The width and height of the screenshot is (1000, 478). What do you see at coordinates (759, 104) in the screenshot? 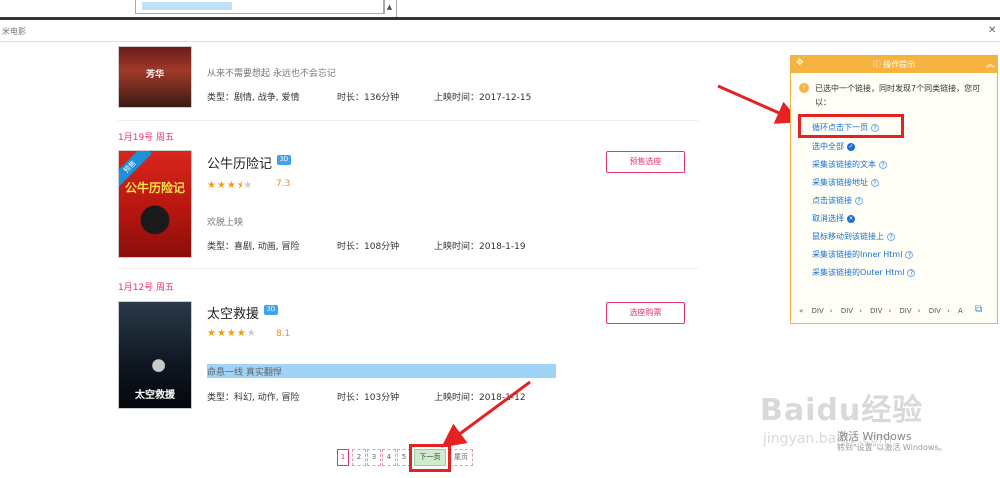
I see `arrow-to-loop-click` at bounding box center [759, 104].